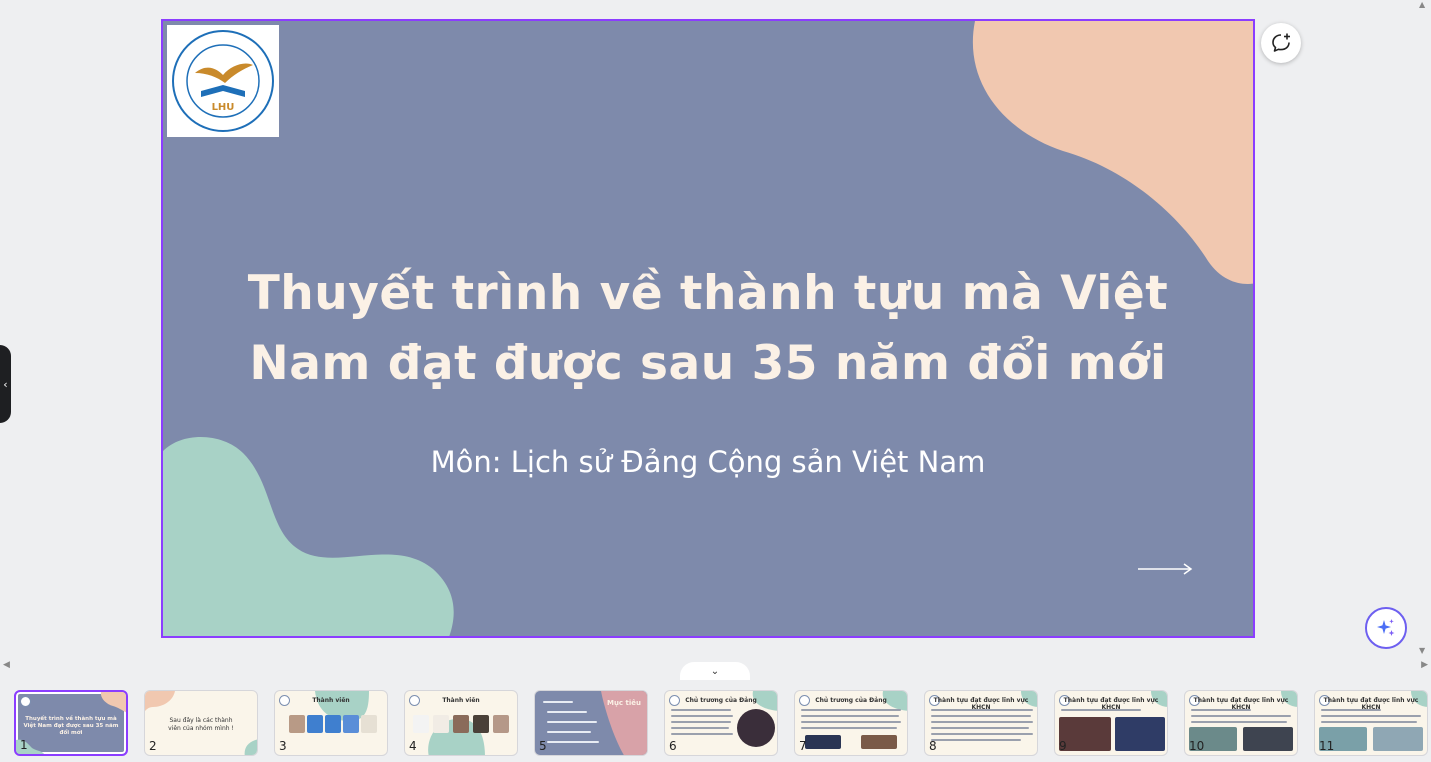 The image size is (1431, 762). I want to click on page-thumbnail-6: Chủ trương của Đảng 6, so click(721, 723).